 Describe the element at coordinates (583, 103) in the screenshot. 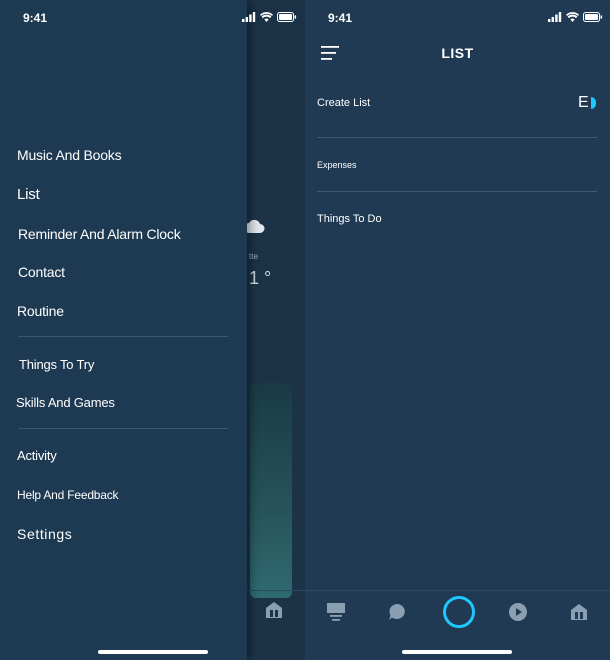

I see `create-list-badge: E` at that location.